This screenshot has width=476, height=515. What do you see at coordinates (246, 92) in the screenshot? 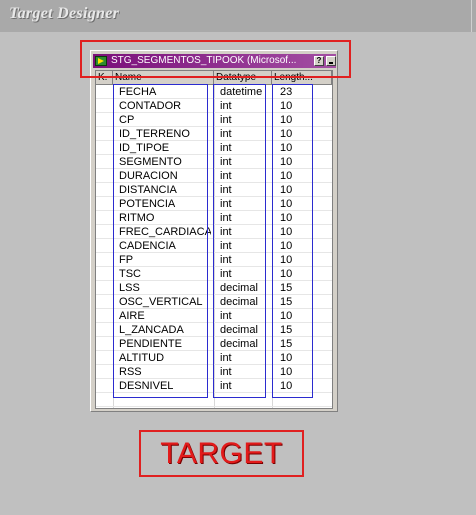
I see `column-datatype-cell: datetime` at bounding box center [246, 92].